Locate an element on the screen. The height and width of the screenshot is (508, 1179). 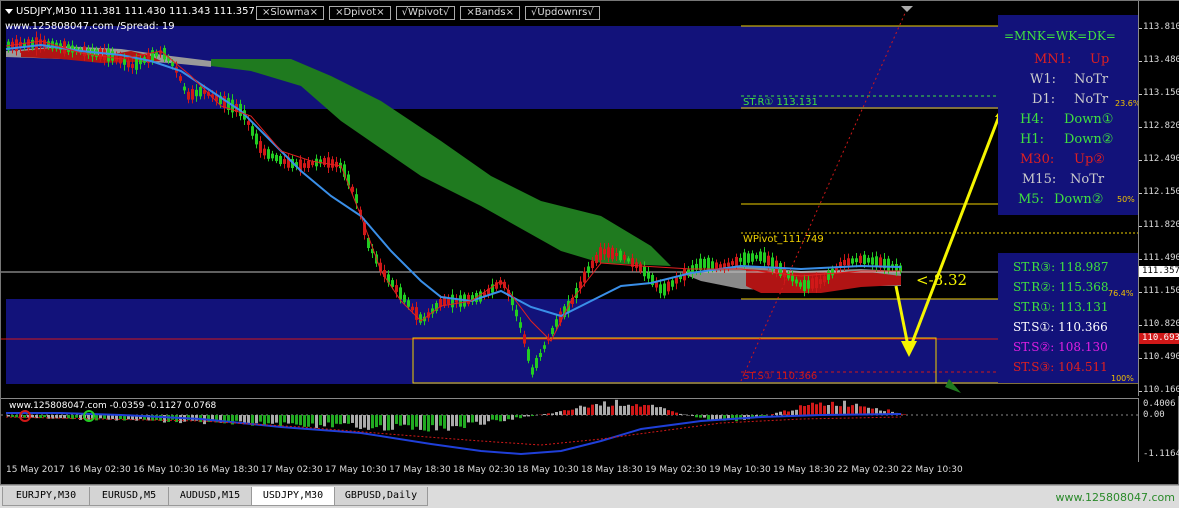
tab-audusd-m15: AUDUSD,M15 is located at coordinates (210, 496).